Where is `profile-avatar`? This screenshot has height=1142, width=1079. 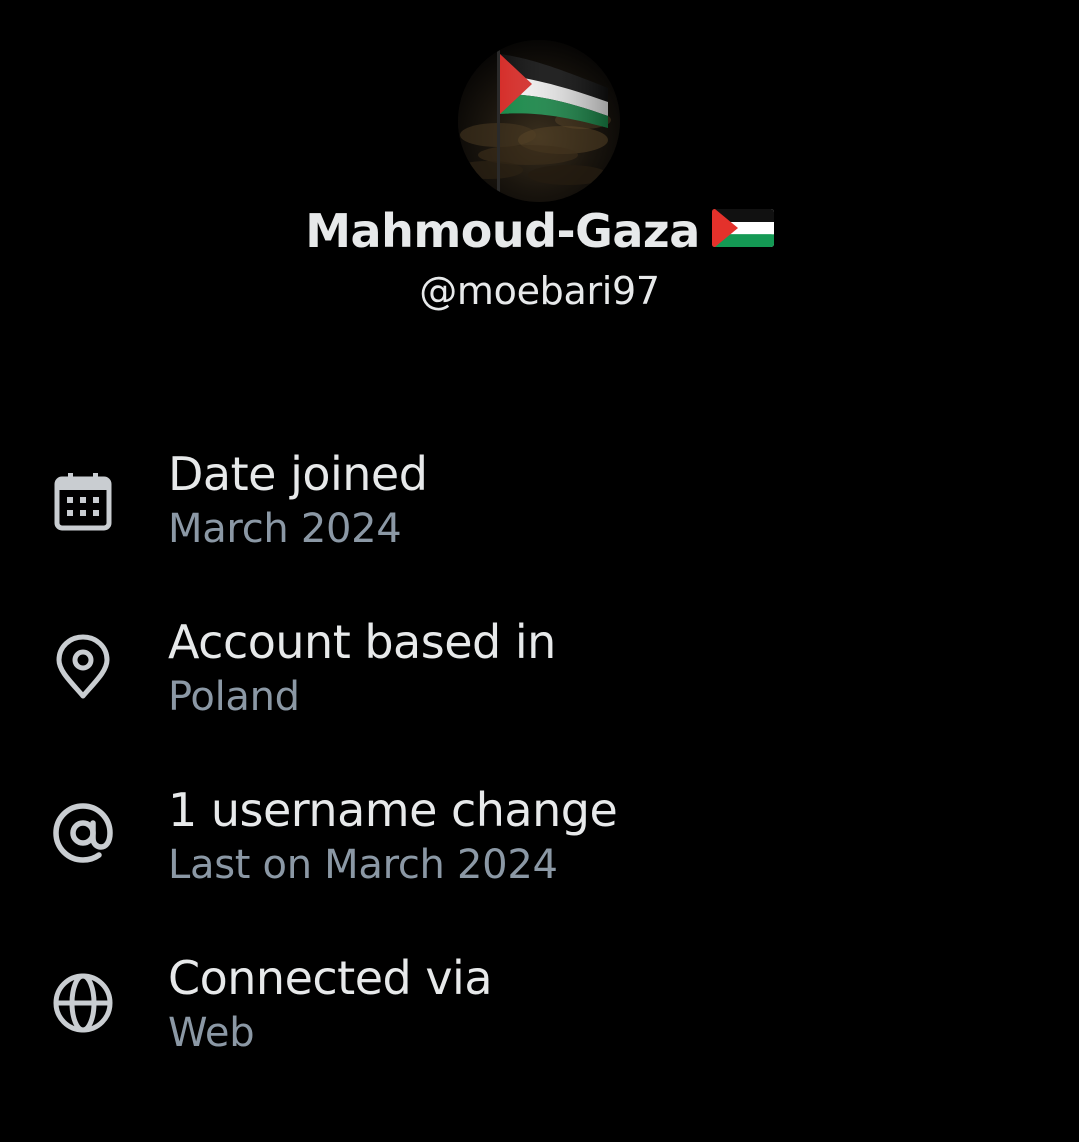 profile-avatar is located at coordinates (539, 121).